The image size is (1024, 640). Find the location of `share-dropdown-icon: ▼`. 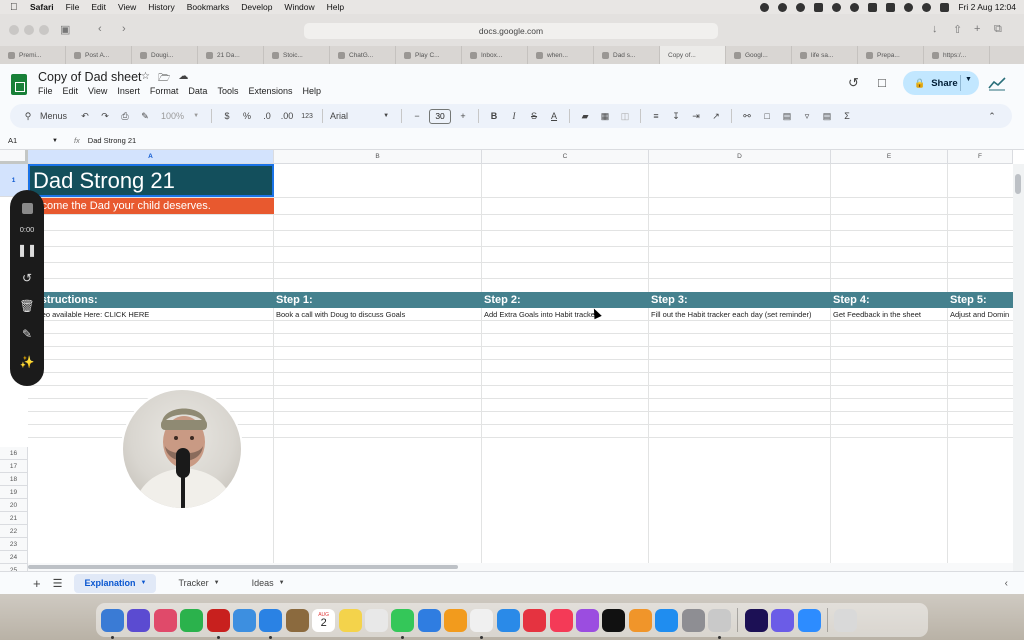

share-dropdown-icon: ▼ is located at coordinates (968, 79).